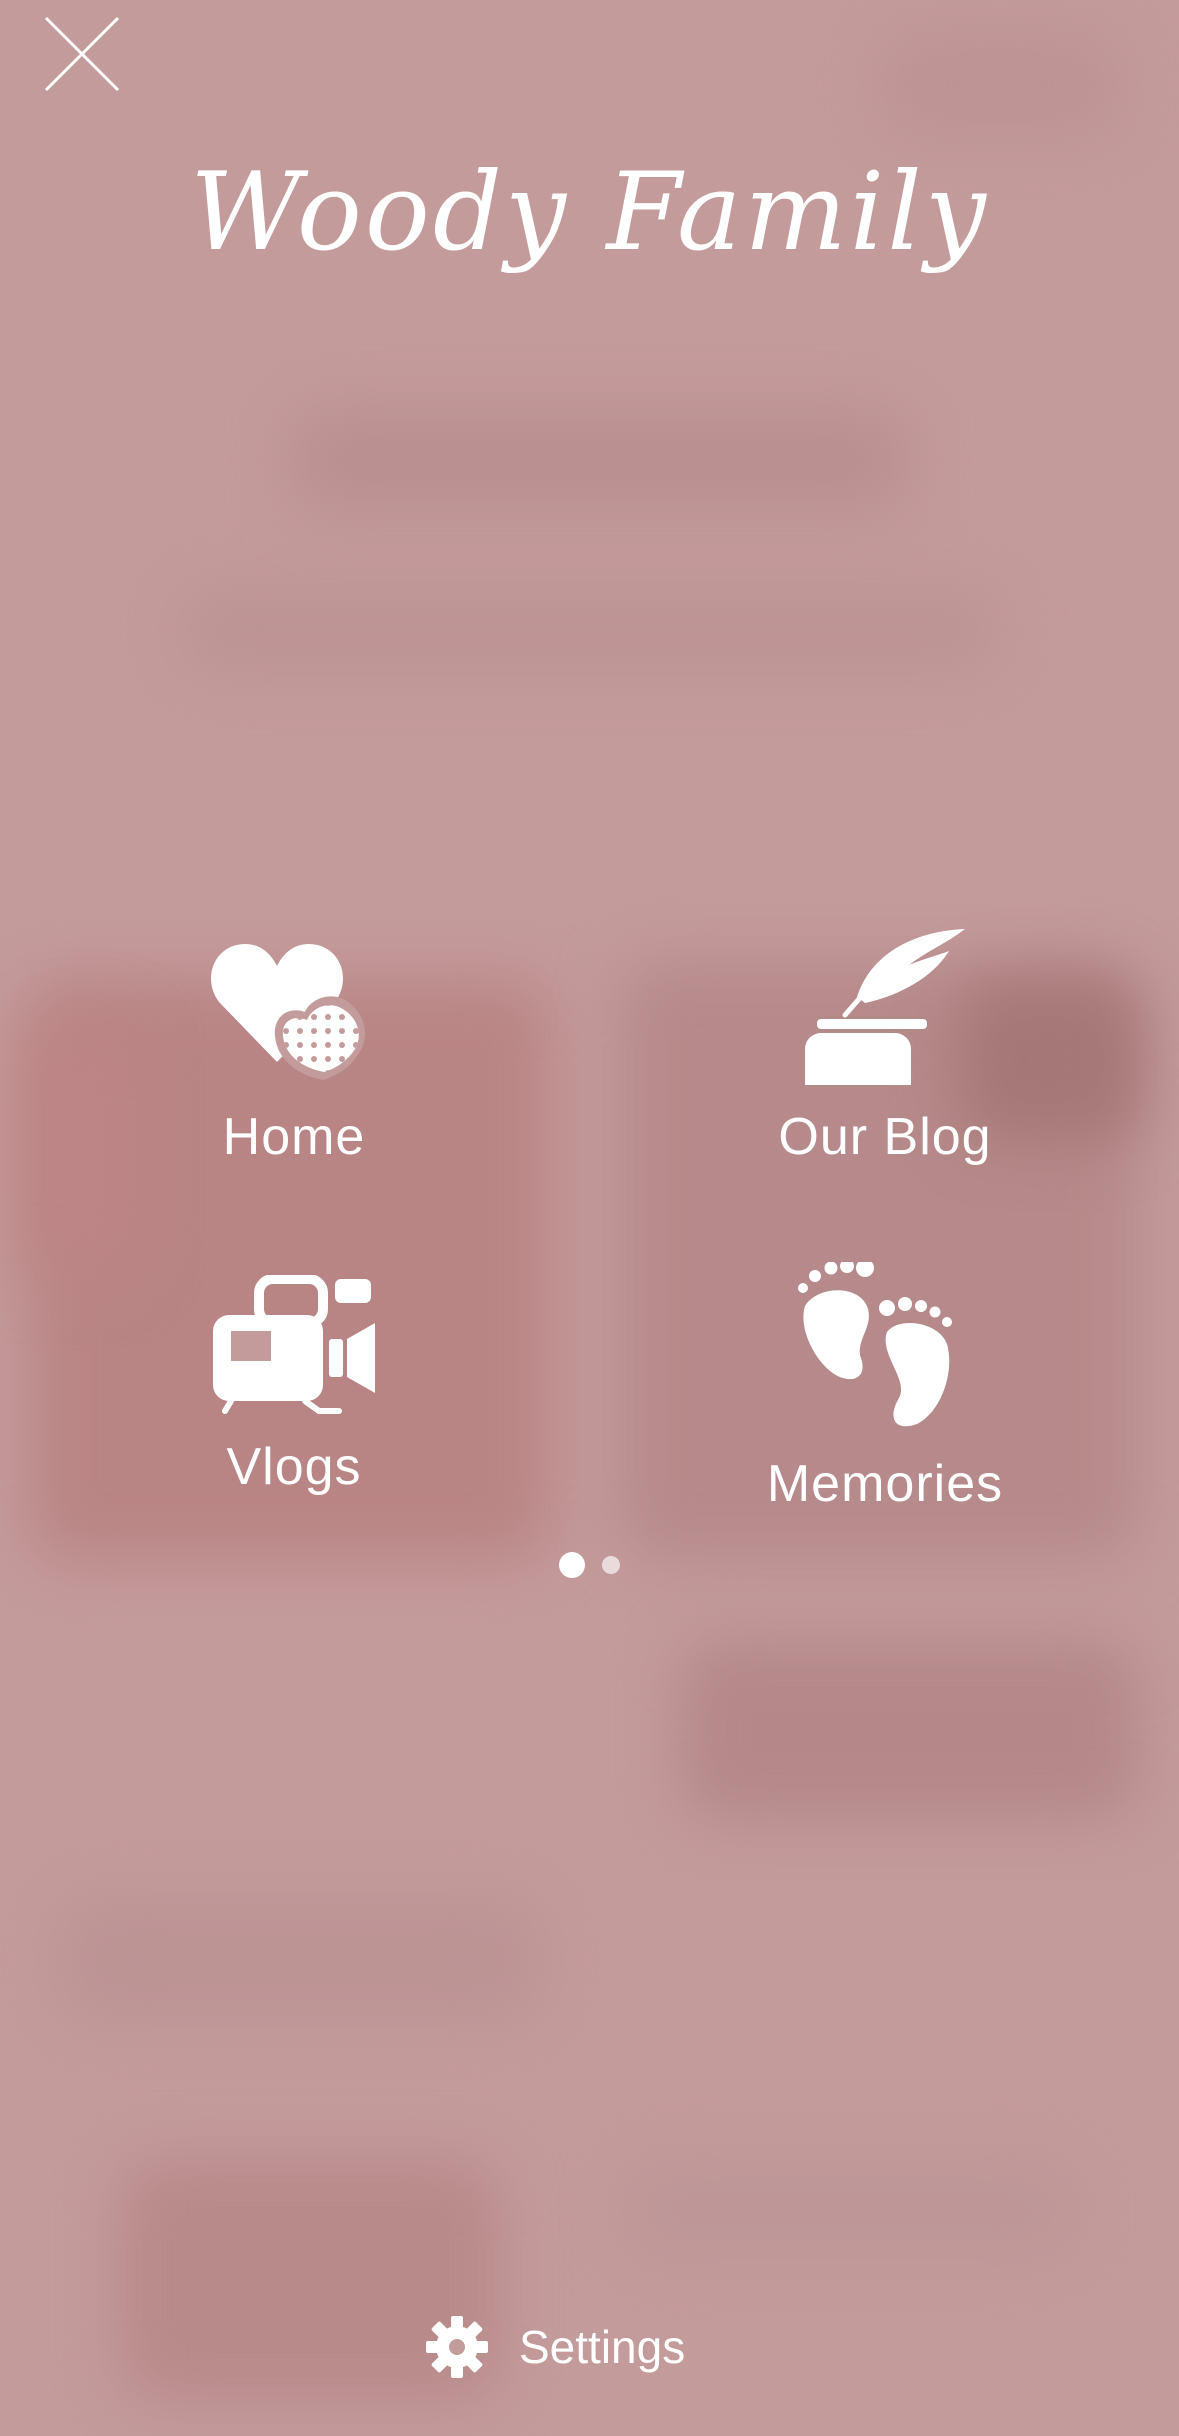 This screenshot has width=1179, height=2436. I want to click on menu-item-label: Vlogs, so click(294, 1467).